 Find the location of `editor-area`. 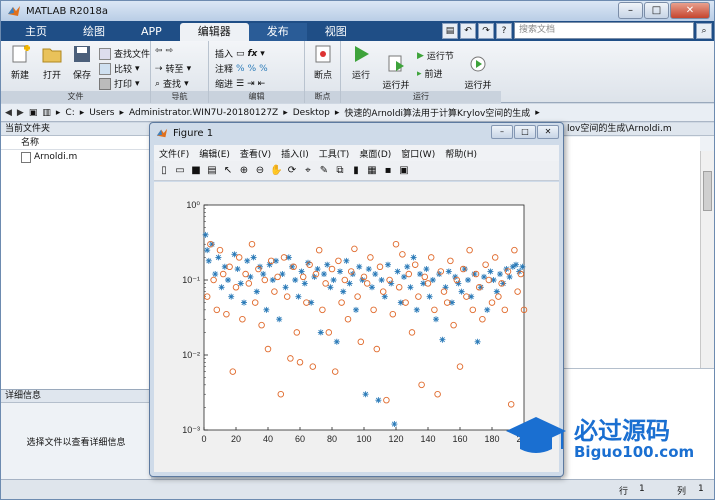

editor-area is located at coordinates (630, 255).